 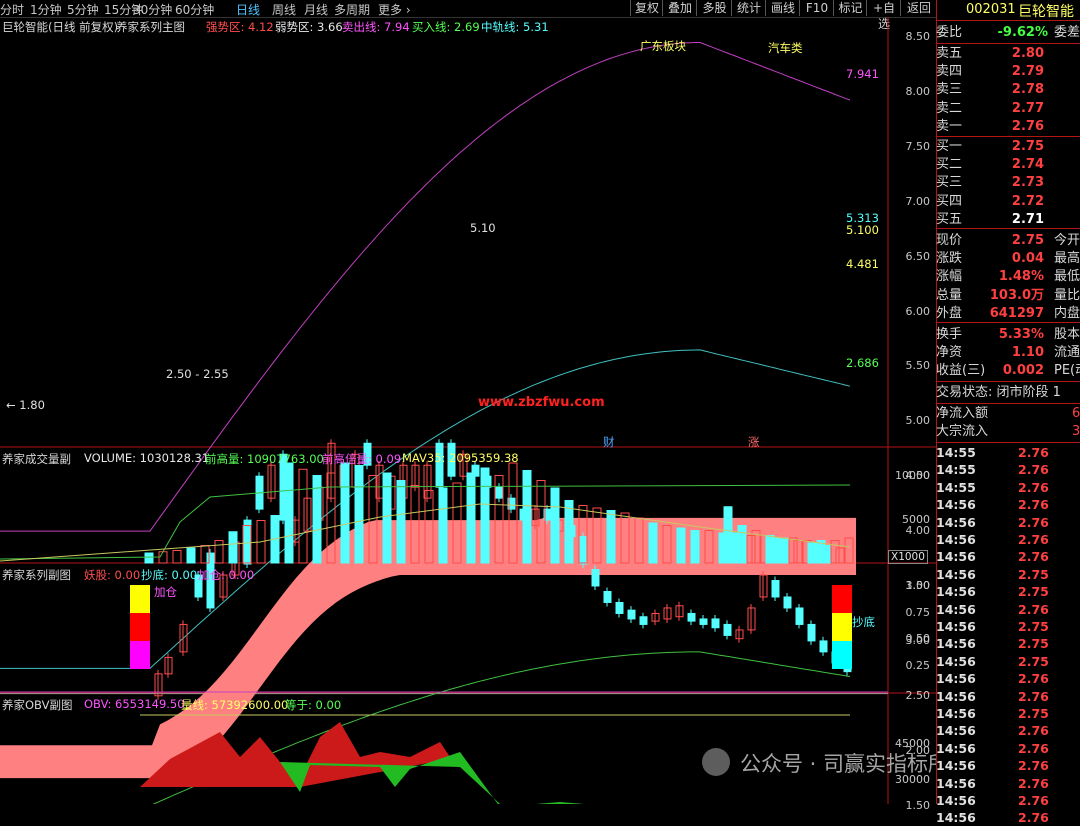 What do you see at coordinates (235, 705) in the screenshot?
I see `liangxian-value: 量线: 57392600.00` at bounding box center [235, 705].